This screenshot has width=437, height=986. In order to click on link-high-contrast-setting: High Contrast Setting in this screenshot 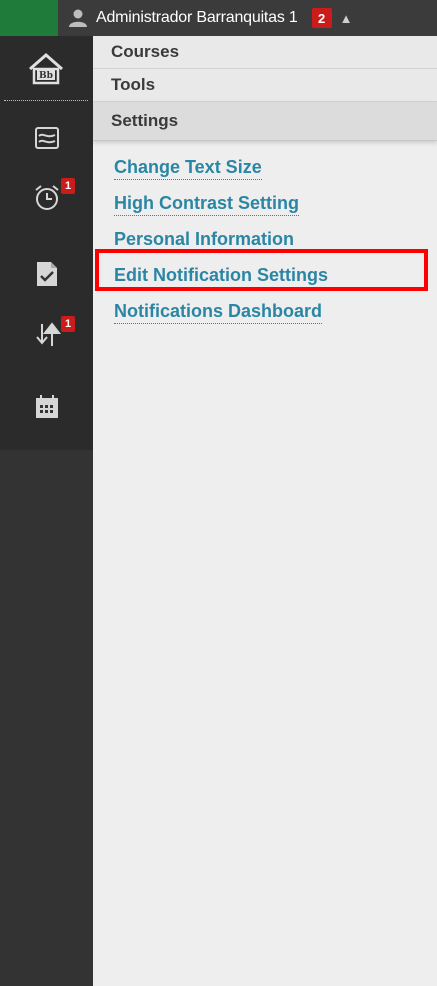, I will do `click(206, 203)`.